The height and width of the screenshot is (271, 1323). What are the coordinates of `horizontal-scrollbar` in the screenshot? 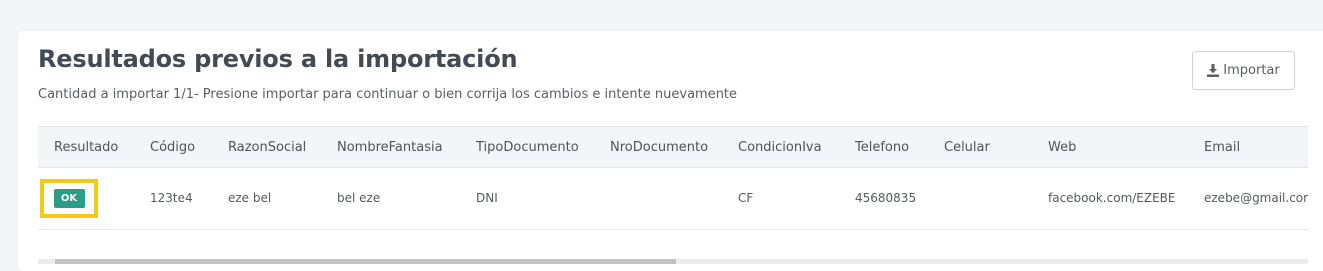 It's located at (673, 261).